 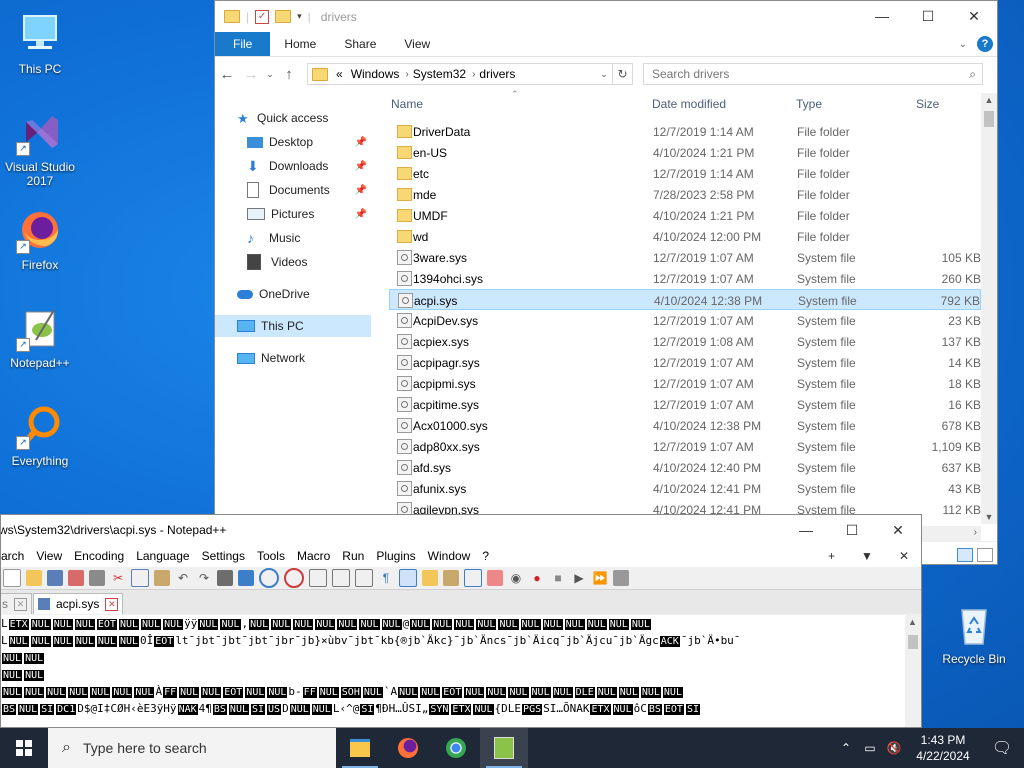 What do you see at coordinates (162, 578) in the screenshot?
I see `paste-icon` at bounding box center [162, 578].